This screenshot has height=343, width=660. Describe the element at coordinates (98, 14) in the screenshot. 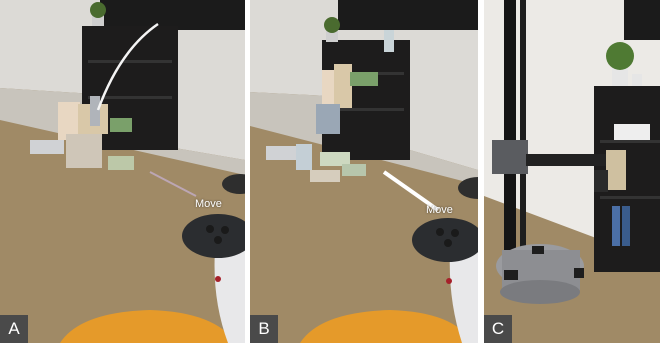

I see `plant-a` at that location.